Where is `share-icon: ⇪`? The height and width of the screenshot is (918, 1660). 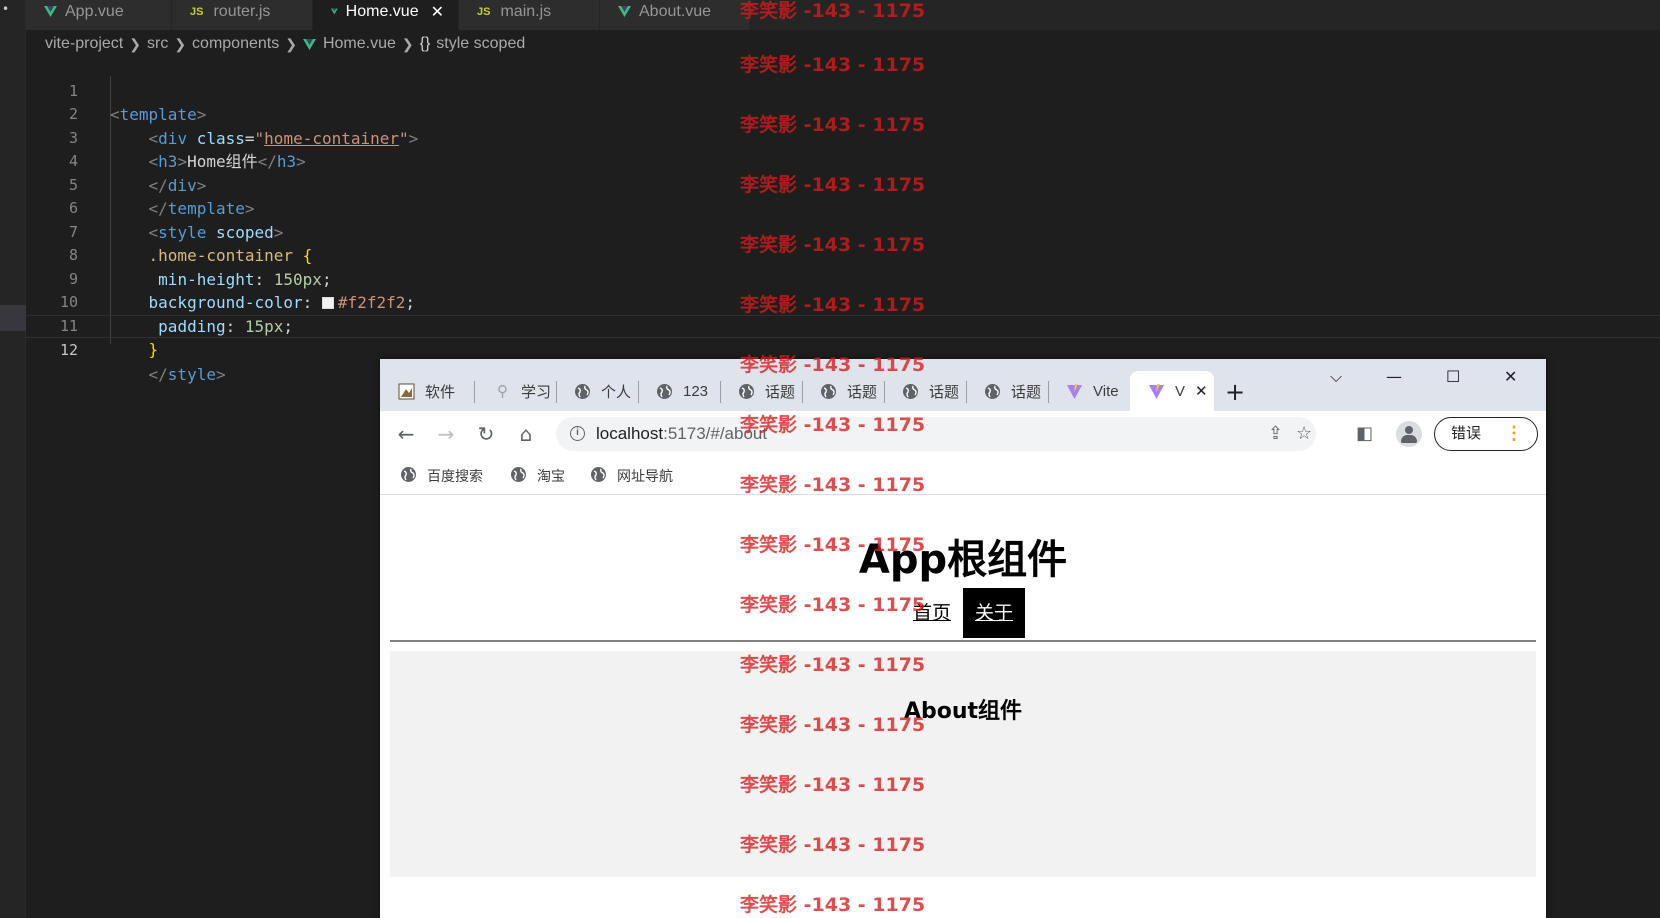 share-icon: ⇪ is located at coordinates (1275, 433).